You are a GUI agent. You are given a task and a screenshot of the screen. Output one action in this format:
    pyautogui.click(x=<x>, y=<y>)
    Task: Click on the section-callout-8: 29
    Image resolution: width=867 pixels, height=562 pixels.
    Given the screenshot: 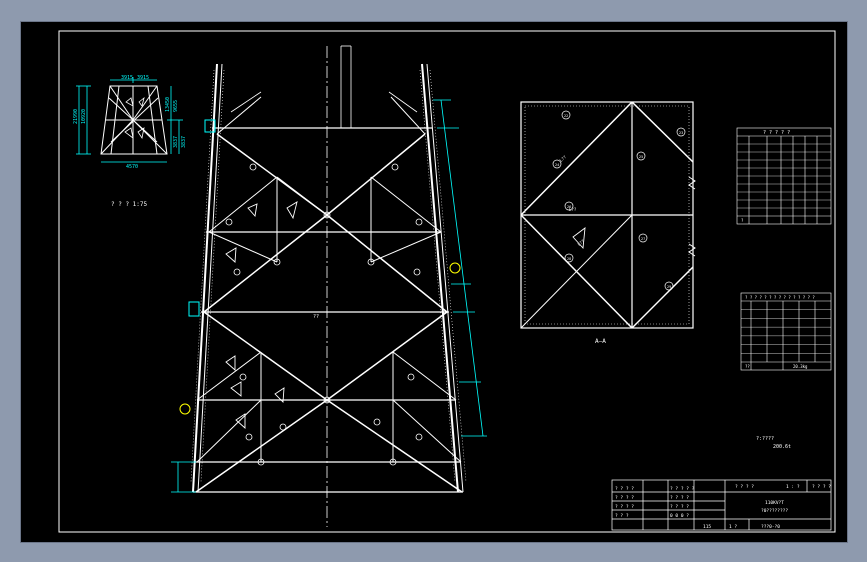 What is the action you would take?
    pyautogui.click(x=669, y=287)
    